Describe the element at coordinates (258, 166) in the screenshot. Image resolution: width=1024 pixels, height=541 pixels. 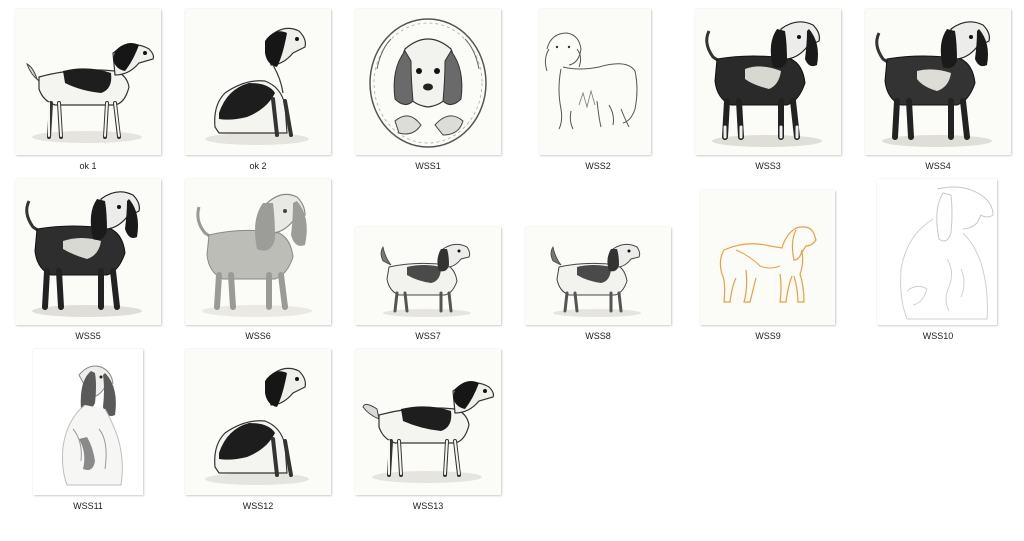
I see `file-name: ok 2` at that location.